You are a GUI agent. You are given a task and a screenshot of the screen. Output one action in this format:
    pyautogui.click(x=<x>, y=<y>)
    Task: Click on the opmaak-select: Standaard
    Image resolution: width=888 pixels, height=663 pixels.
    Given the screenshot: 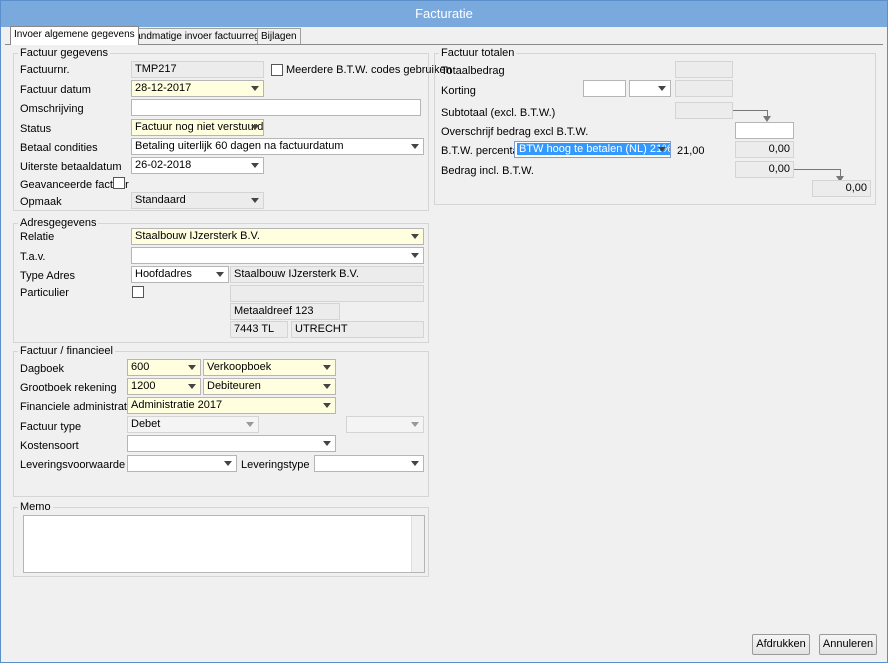 What is the action you would take?
    pyautogui.click(x=197, y=200)
    